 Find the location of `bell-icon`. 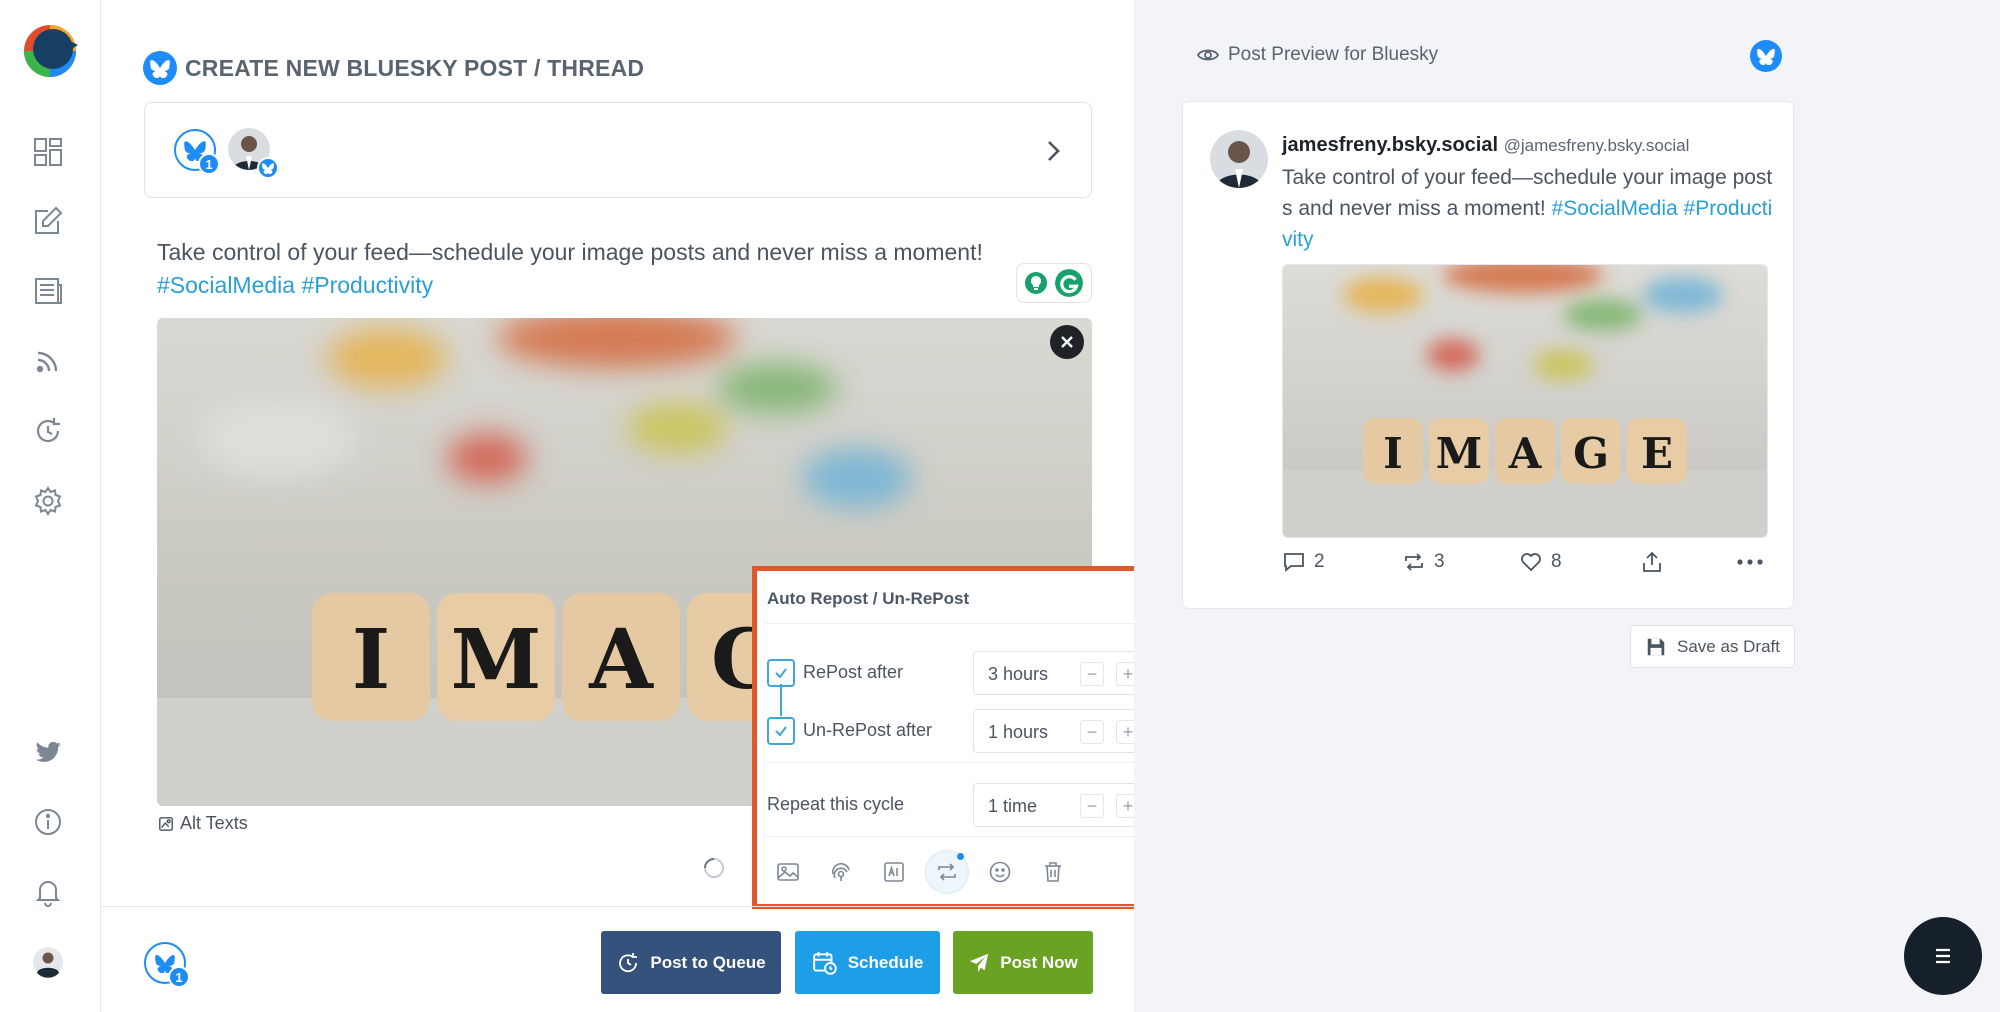

bell-icon is located at coordinates (48, 892).